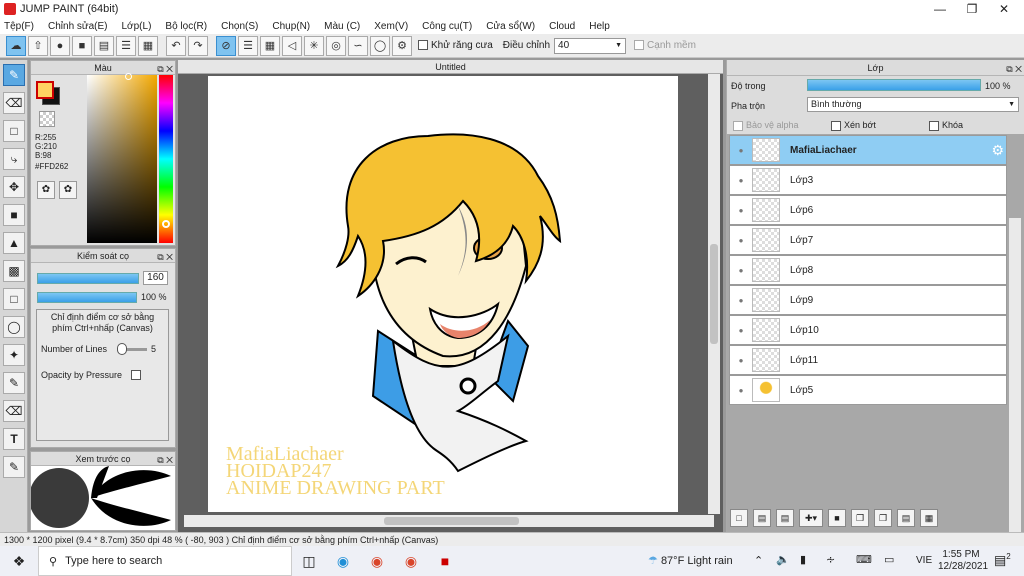  I want to click on blend-mode-select: Bình thường ▼, so click(913, 104).